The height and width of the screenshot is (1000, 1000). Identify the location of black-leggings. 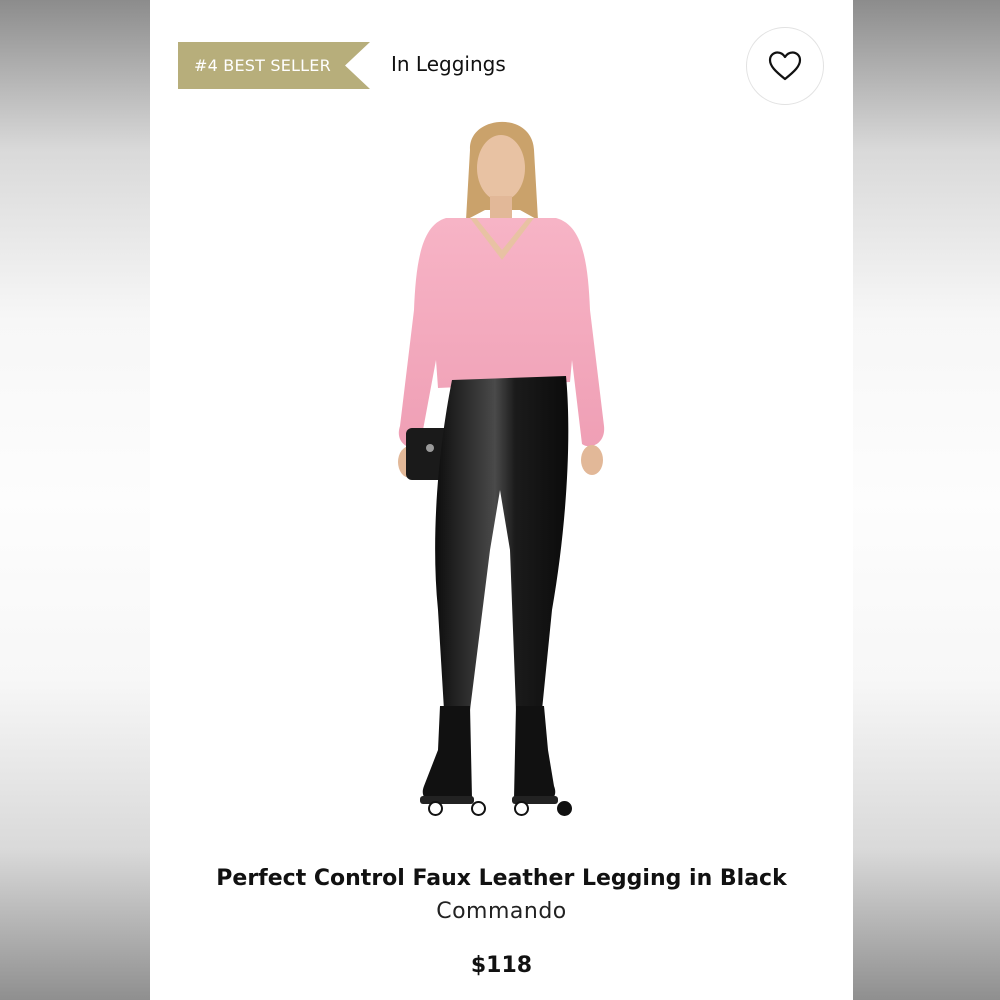
(502, 543).